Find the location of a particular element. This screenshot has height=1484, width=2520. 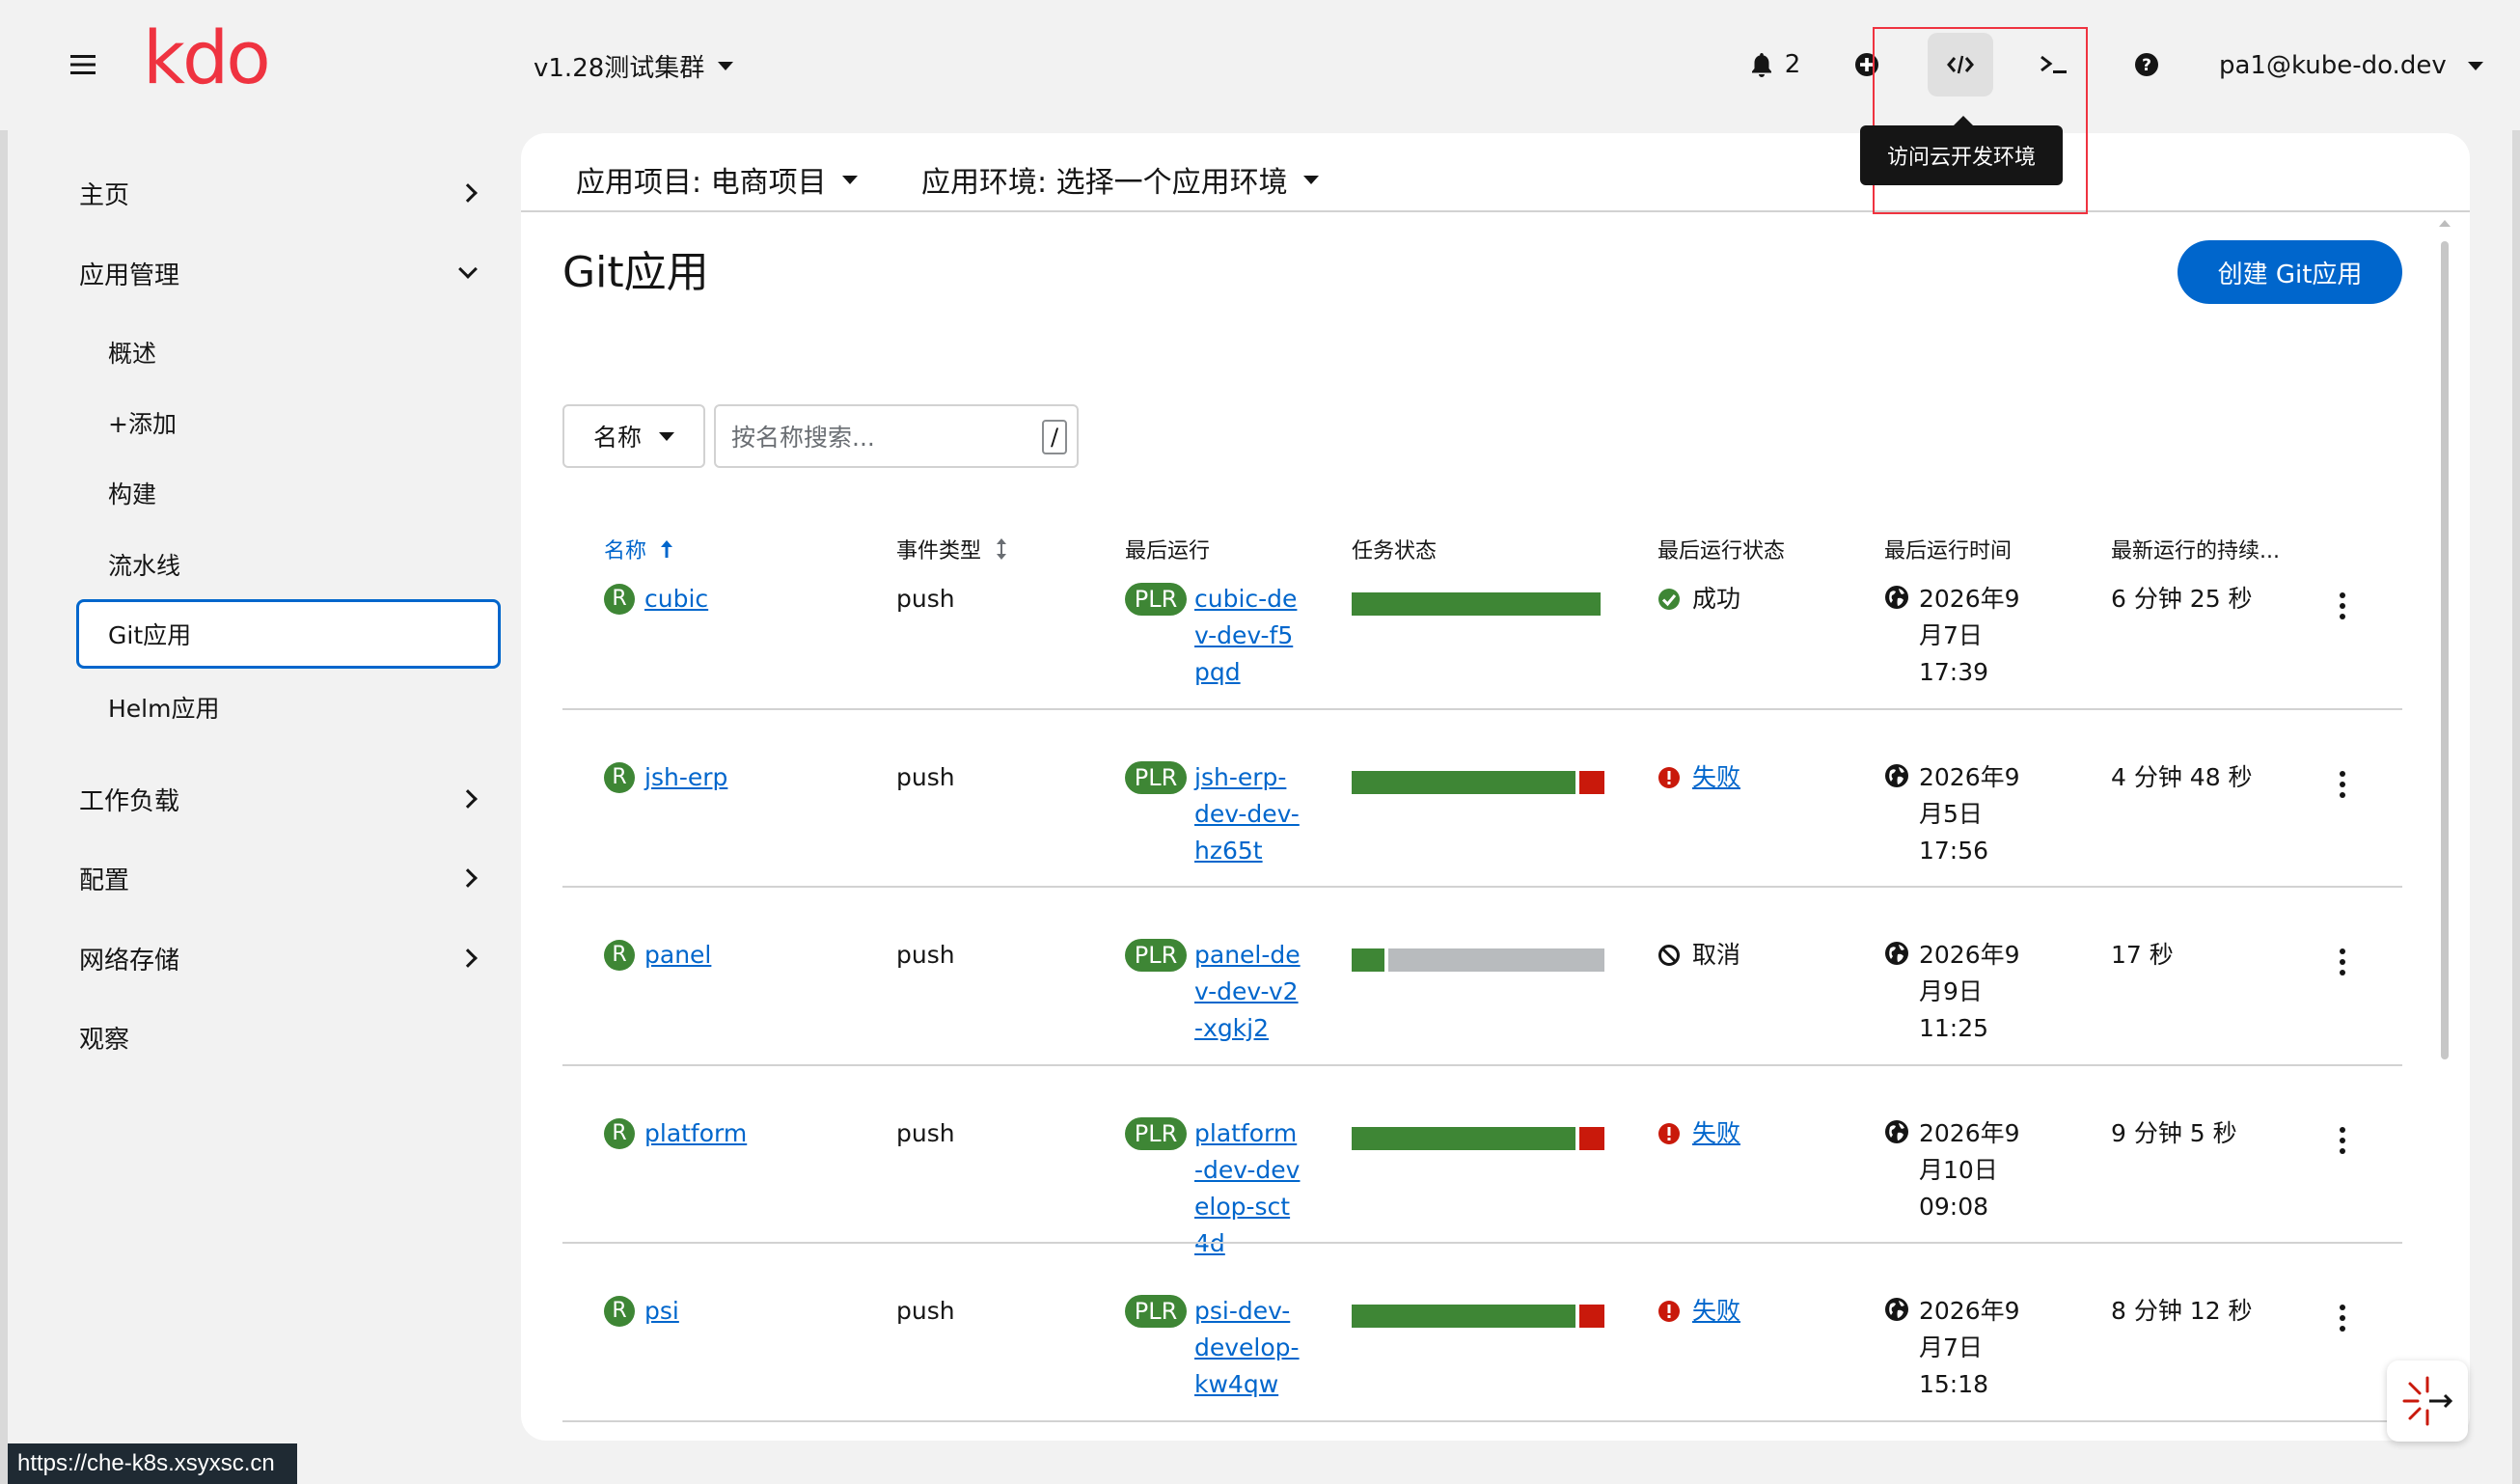

last-run-time-text: 2026年9月9日 11:25 is located at coordinates (1970, 991).